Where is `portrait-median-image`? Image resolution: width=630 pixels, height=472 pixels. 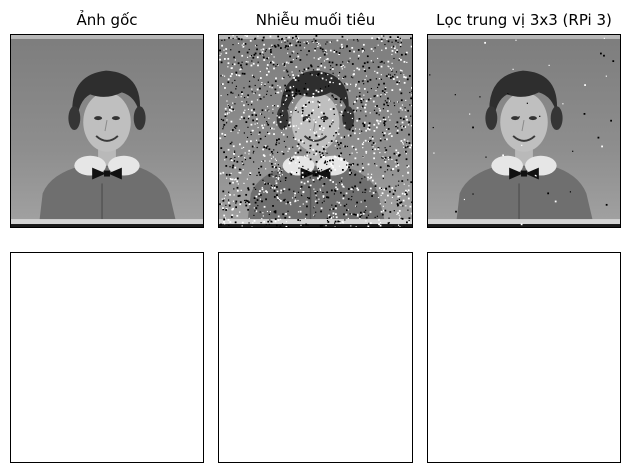
portrait-median-image is located at coordinates (524, 131).